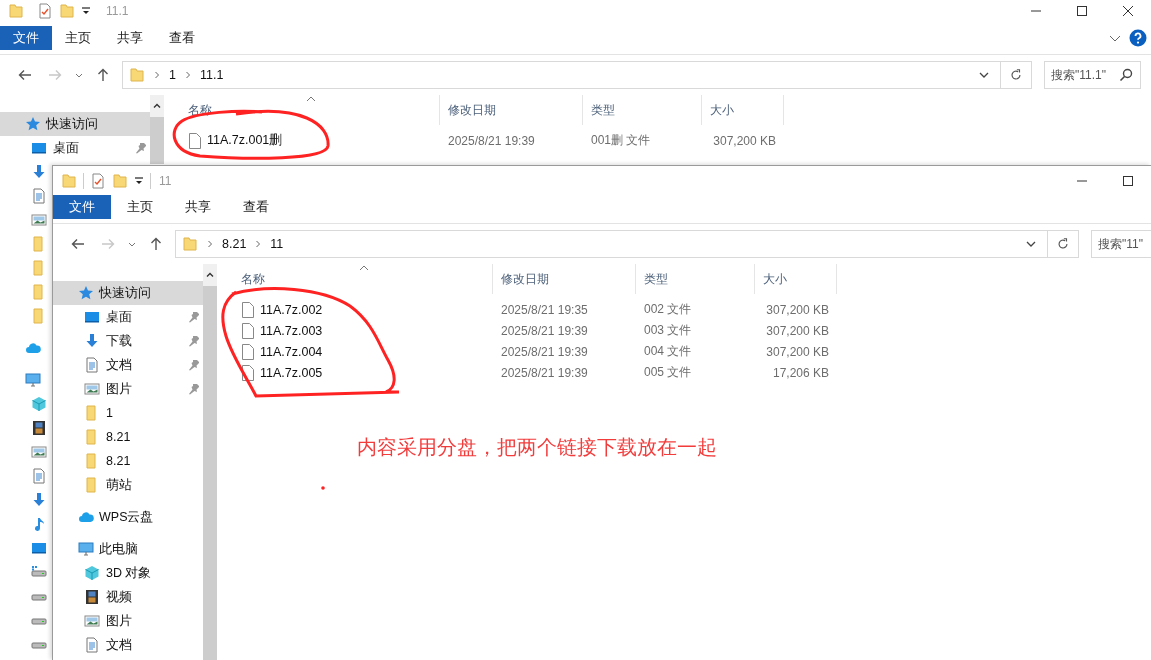  I want to click on breadcrumb: 11.1, so click(211, 75).